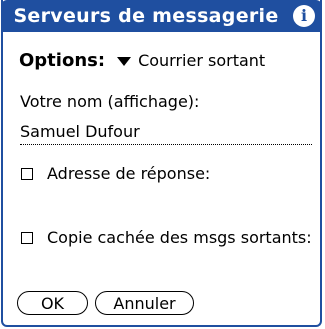  I want to click on bcc-checkbox, so click(27, 237).